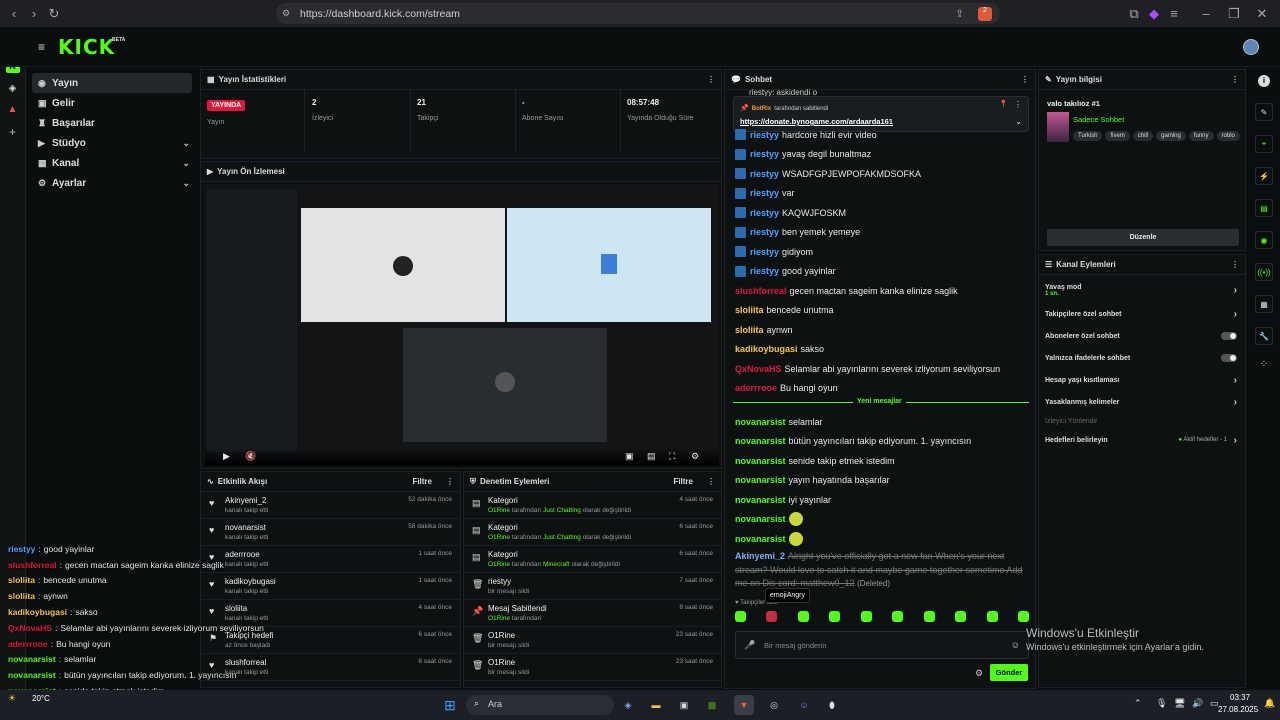 The image size is (1280, 720). What do you see at coordinates (1264, 364) in the screenshot?
I see `apps-icon: ⁘` at bounding box center [1264, 364].